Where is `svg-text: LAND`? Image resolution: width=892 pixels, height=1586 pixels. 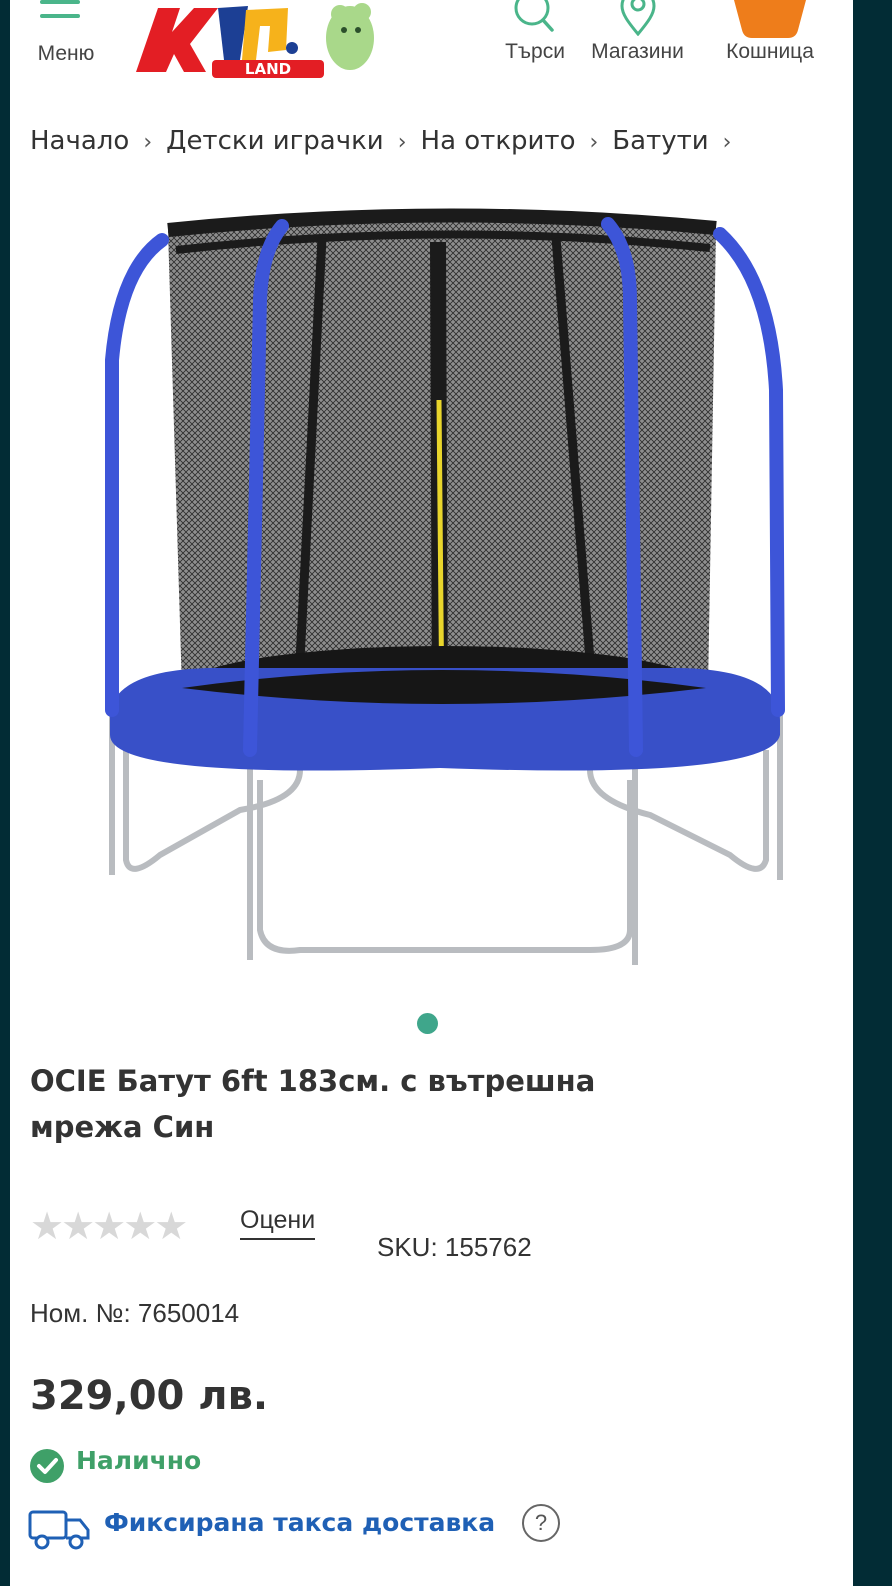 svg-text: LAND is located at coordinates (268, 69).